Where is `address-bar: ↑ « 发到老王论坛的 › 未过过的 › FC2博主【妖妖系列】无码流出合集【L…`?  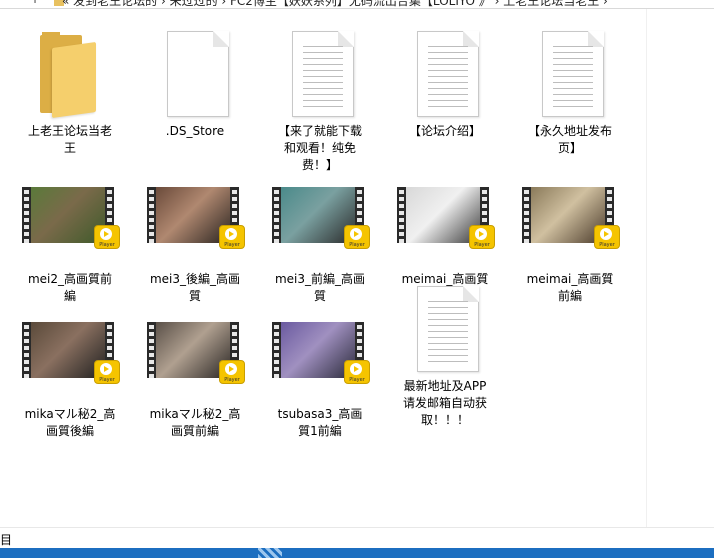 address-bar: ↑ « 发到老王论坛的 › 未过过的 › FC2博主【妖妖系列】无码流出合集【L… is located at coordinates (357, 4).